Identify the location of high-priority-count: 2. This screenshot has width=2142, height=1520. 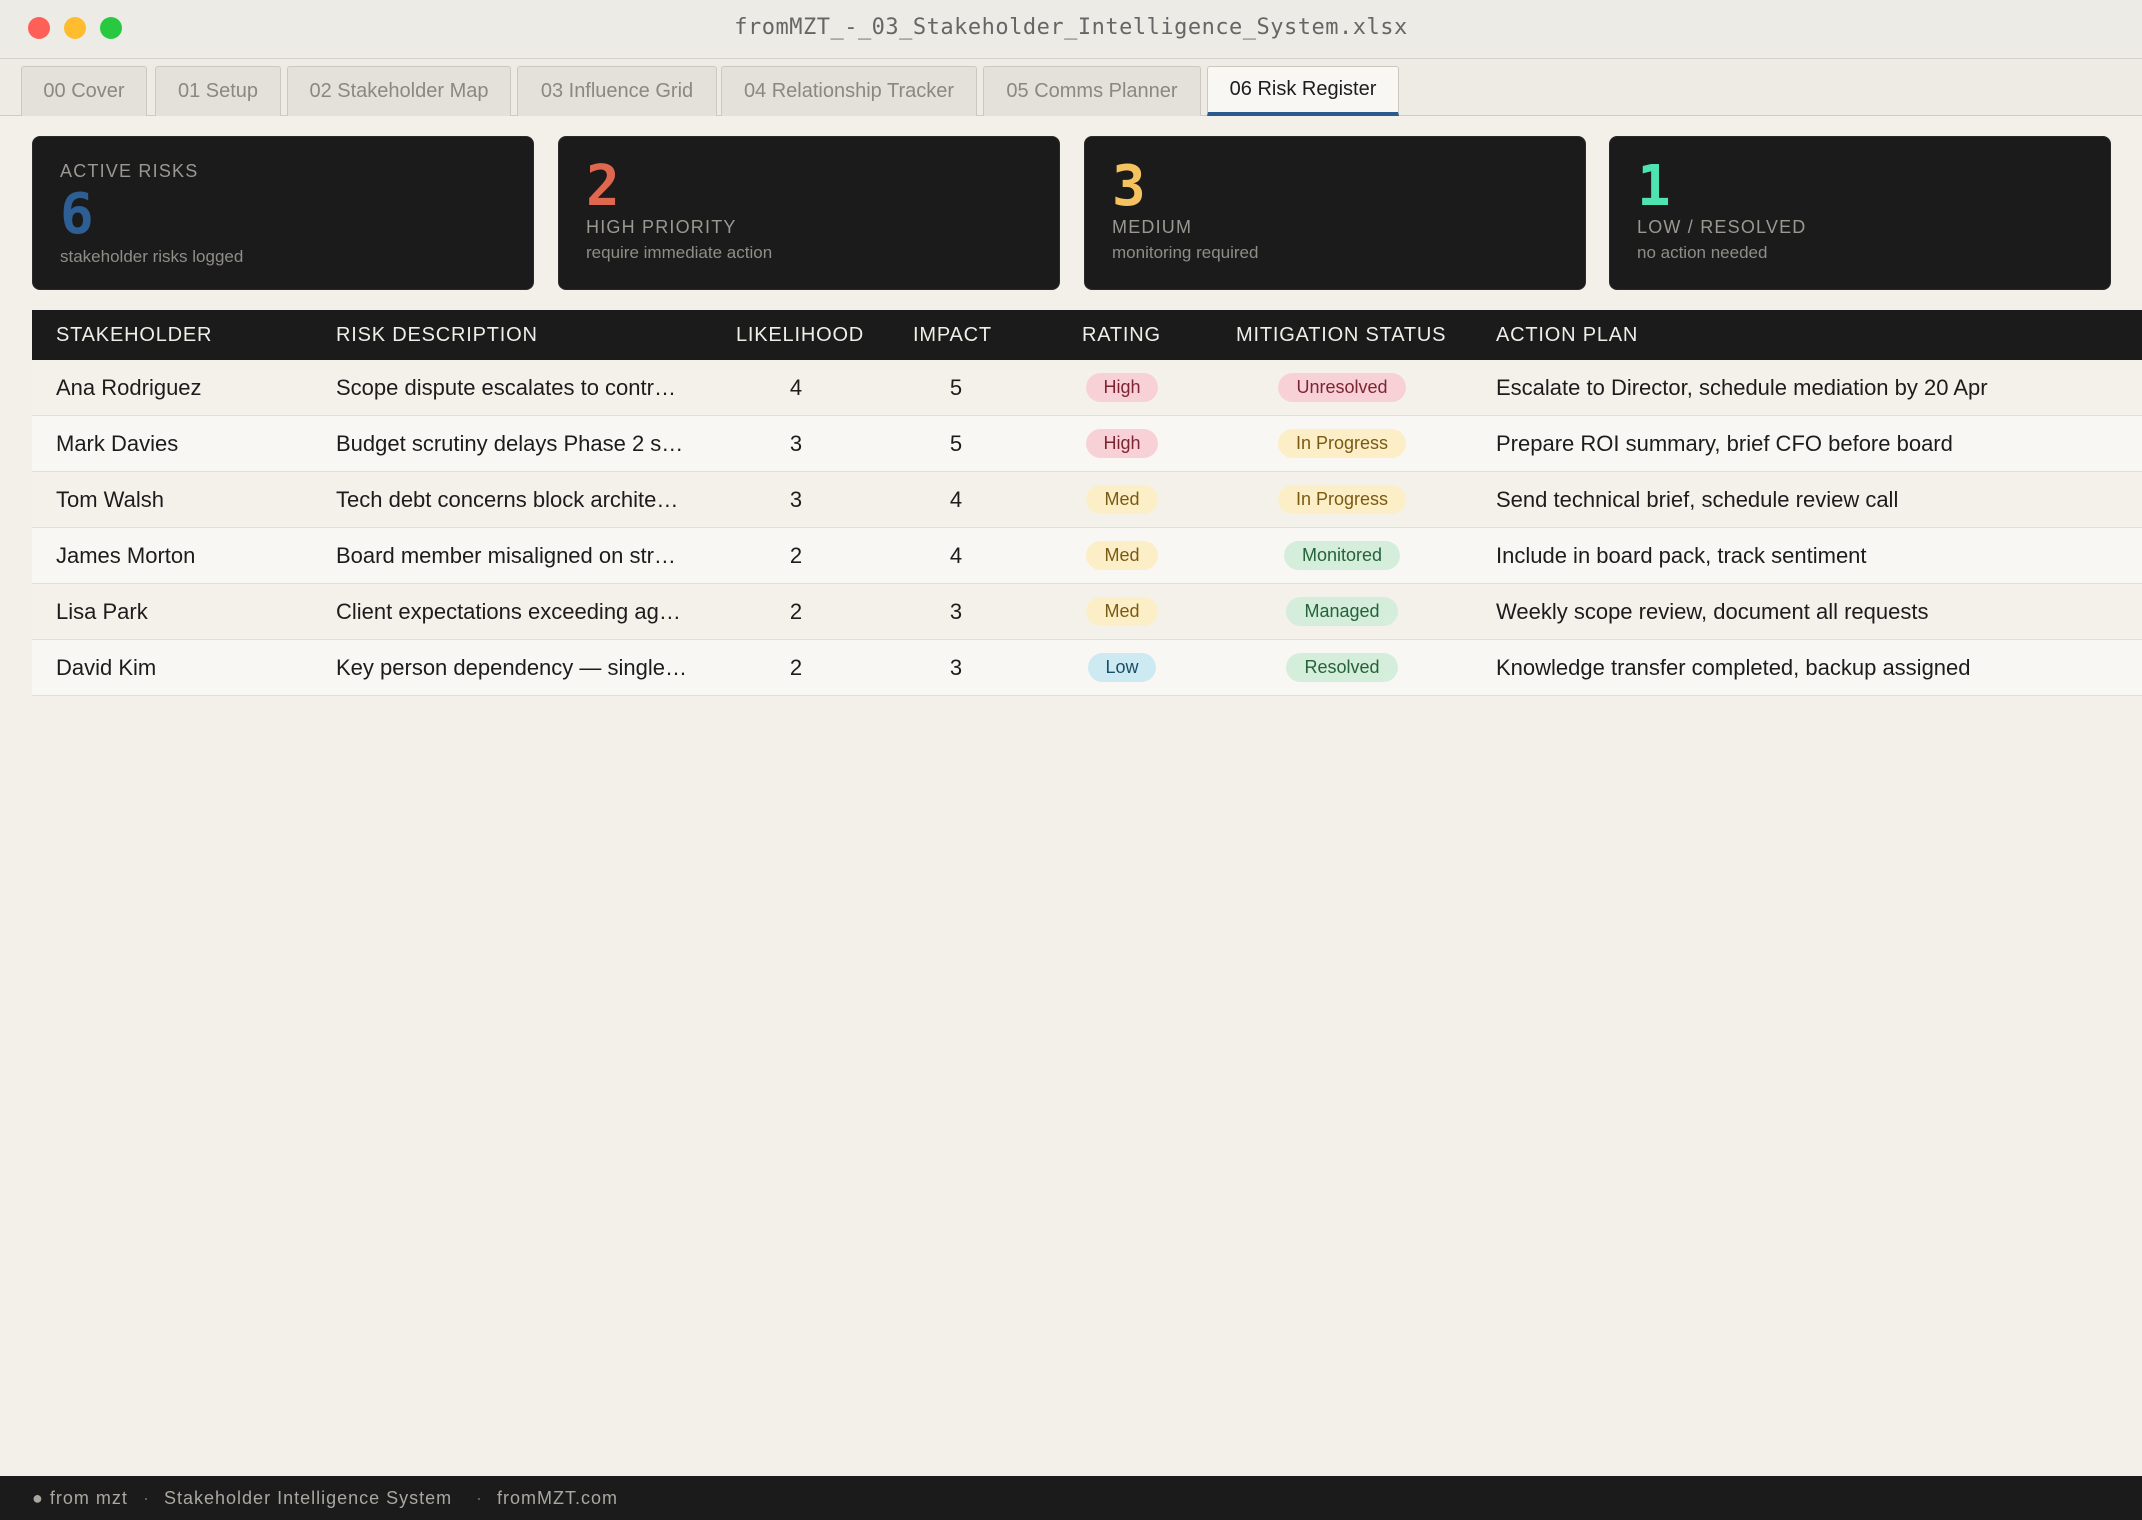
(603, 186).